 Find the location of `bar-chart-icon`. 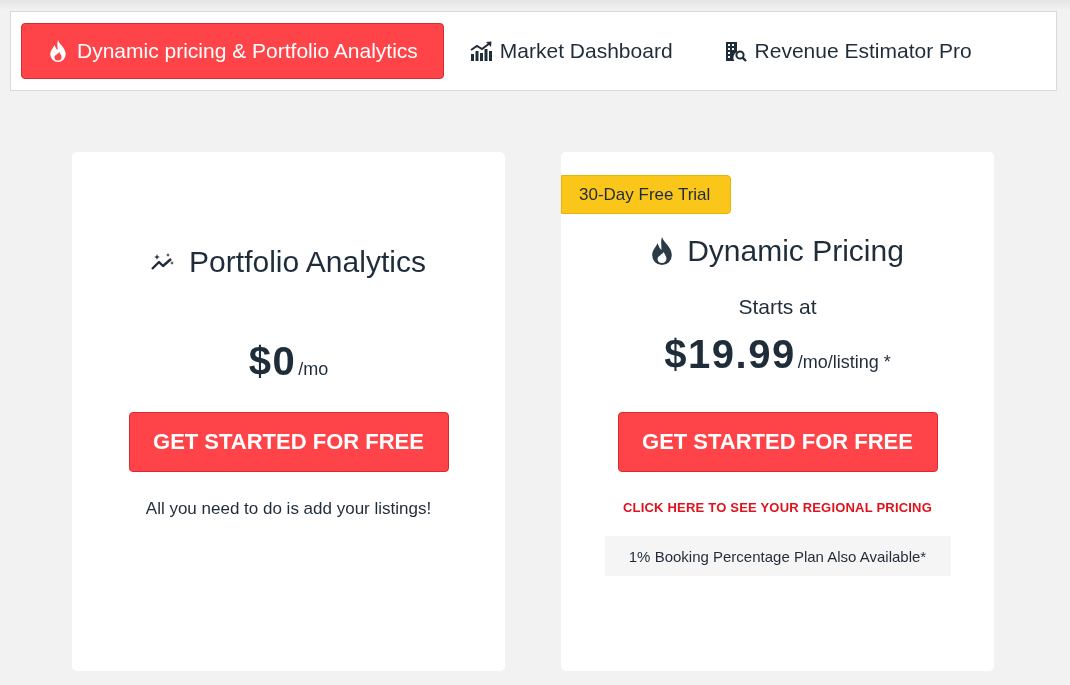

bar-chart-icon is located at coordinates (480, 51).